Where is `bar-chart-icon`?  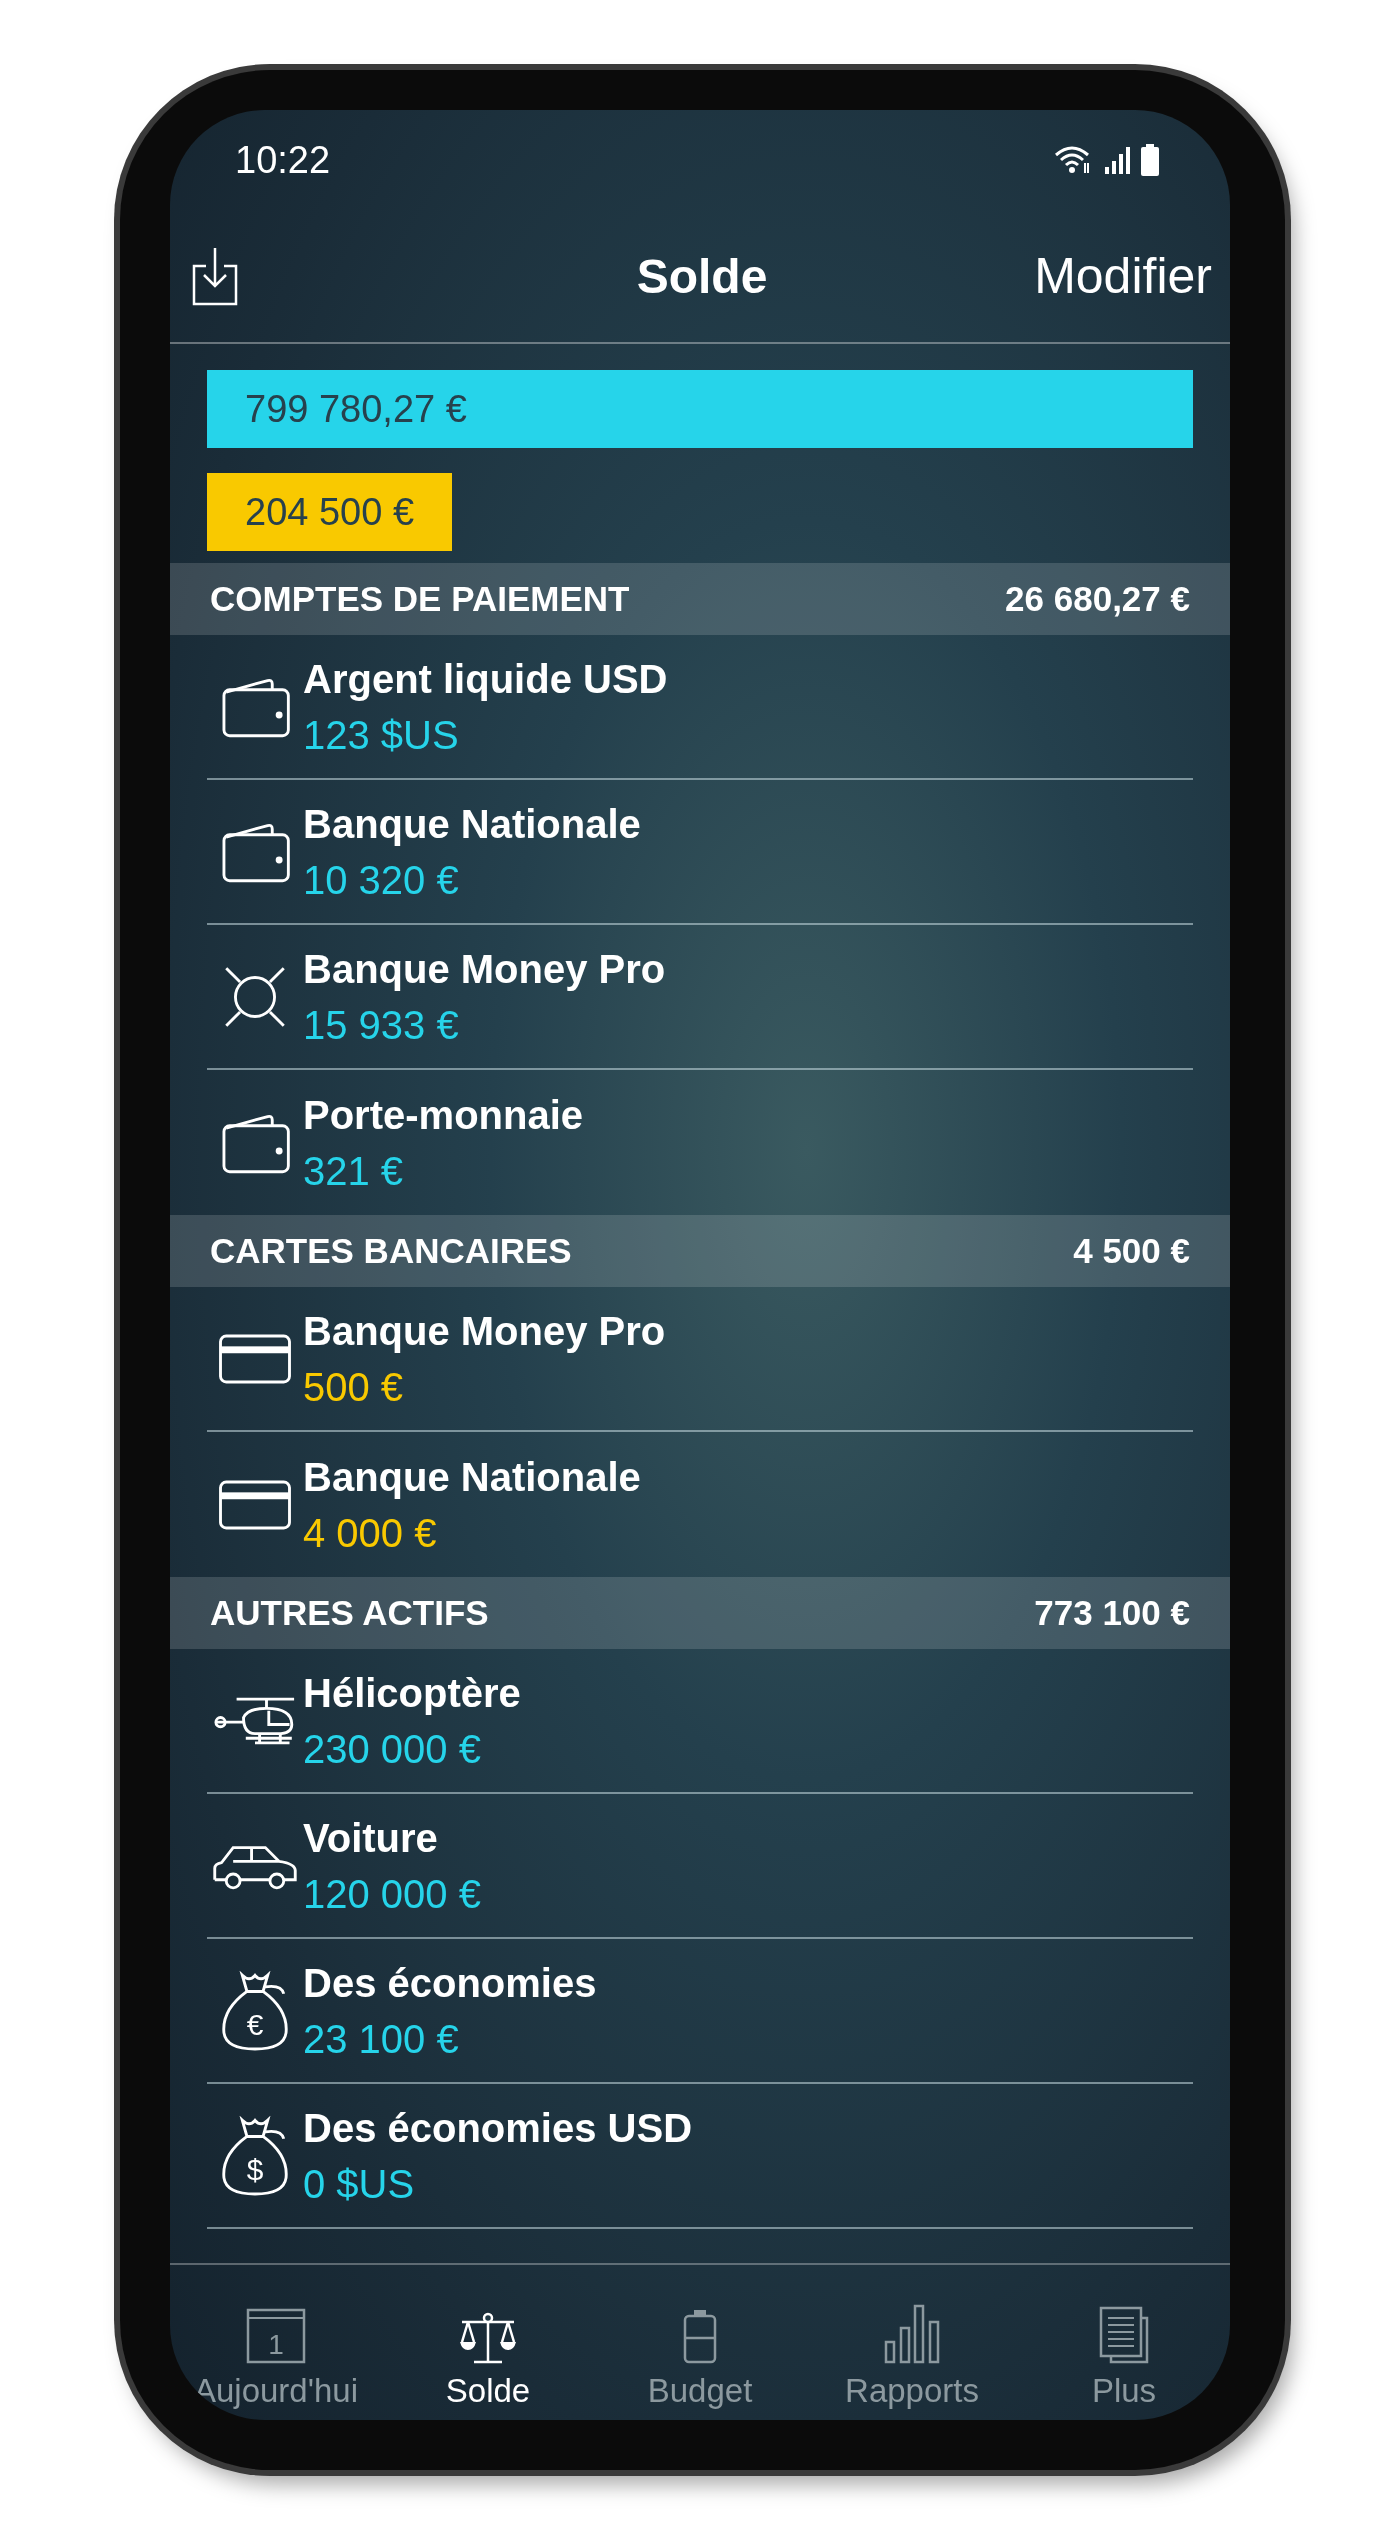
bar-chart-icon is located at coordinates (912, 2334).